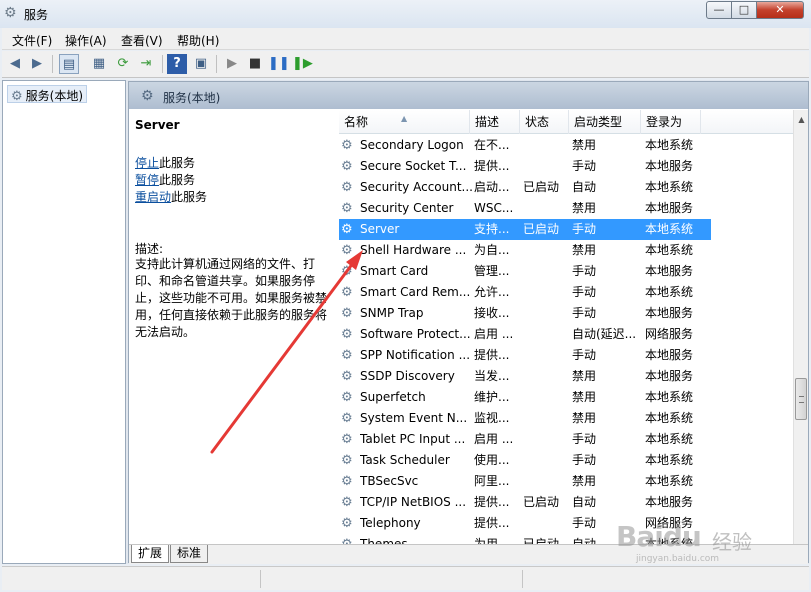  I want to click on menu-action: 操作(A), so click(86, 40).